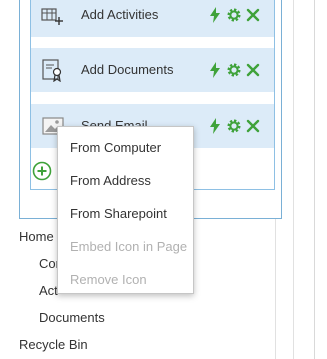  What do you see at coordinates (115, 147) in the screenshot?
I see `menu-item-from-computer: From Computer` at bounding box center [115, 147].